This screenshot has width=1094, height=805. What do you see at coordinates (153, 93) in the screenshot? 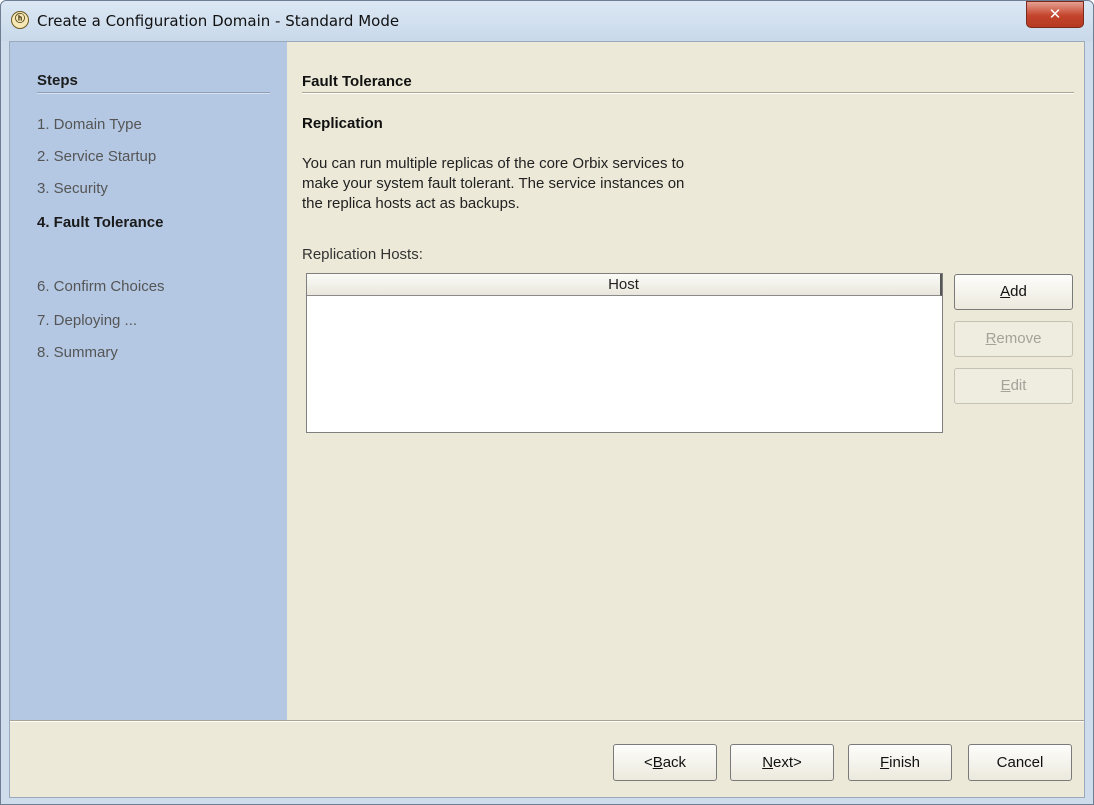
I see `steps-divider` at bounding box center [153, 93].